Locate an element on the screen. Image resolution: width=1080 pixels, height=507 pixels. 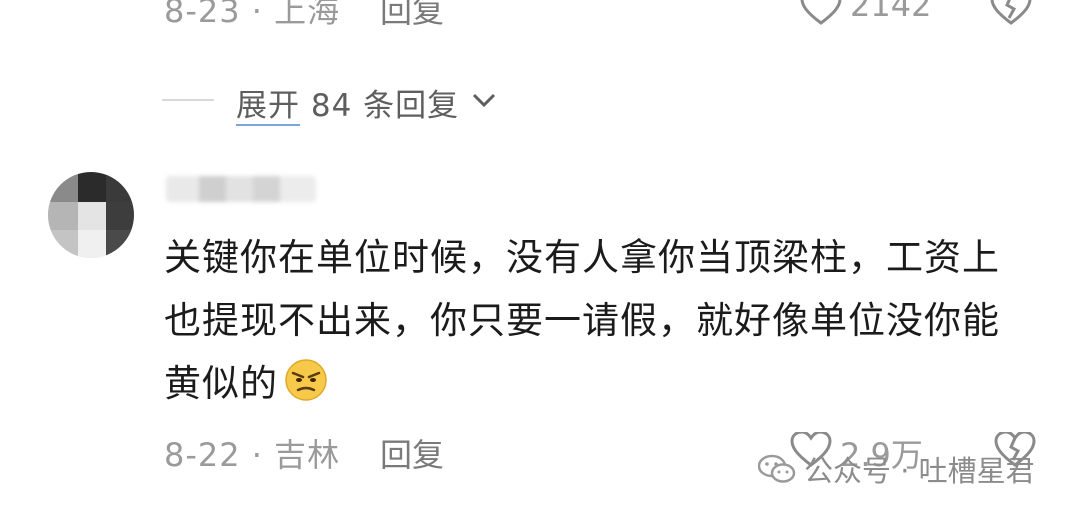
chevron-down-icon is located at coordinates (484, 100).